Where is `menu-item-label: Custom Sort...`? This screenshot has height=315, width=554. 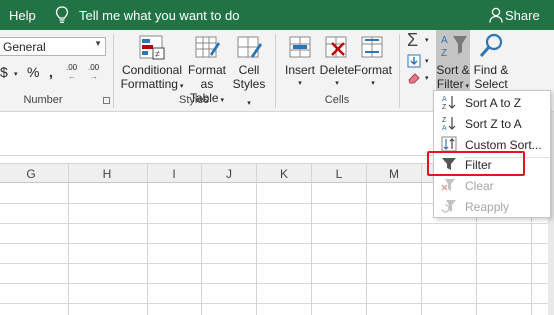
menu-item-label: Custom Sort... is located at coordinates (503, 145).